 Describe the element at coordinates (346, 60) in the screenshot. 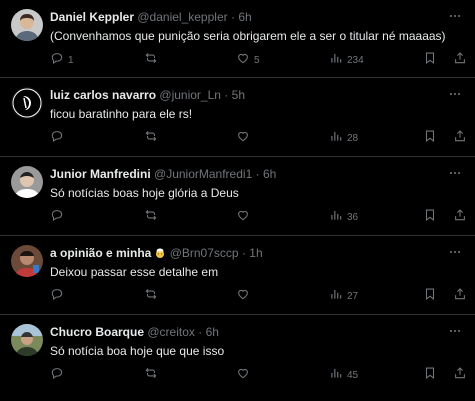

I see `views-button: 234` at that location.